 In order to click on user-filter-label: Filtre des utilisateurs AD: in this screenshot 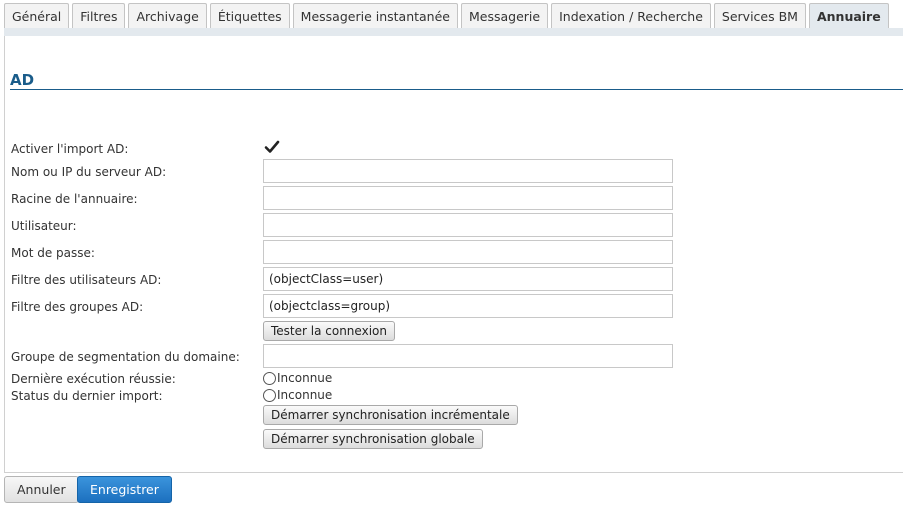, I will do `click(86, 280)`.